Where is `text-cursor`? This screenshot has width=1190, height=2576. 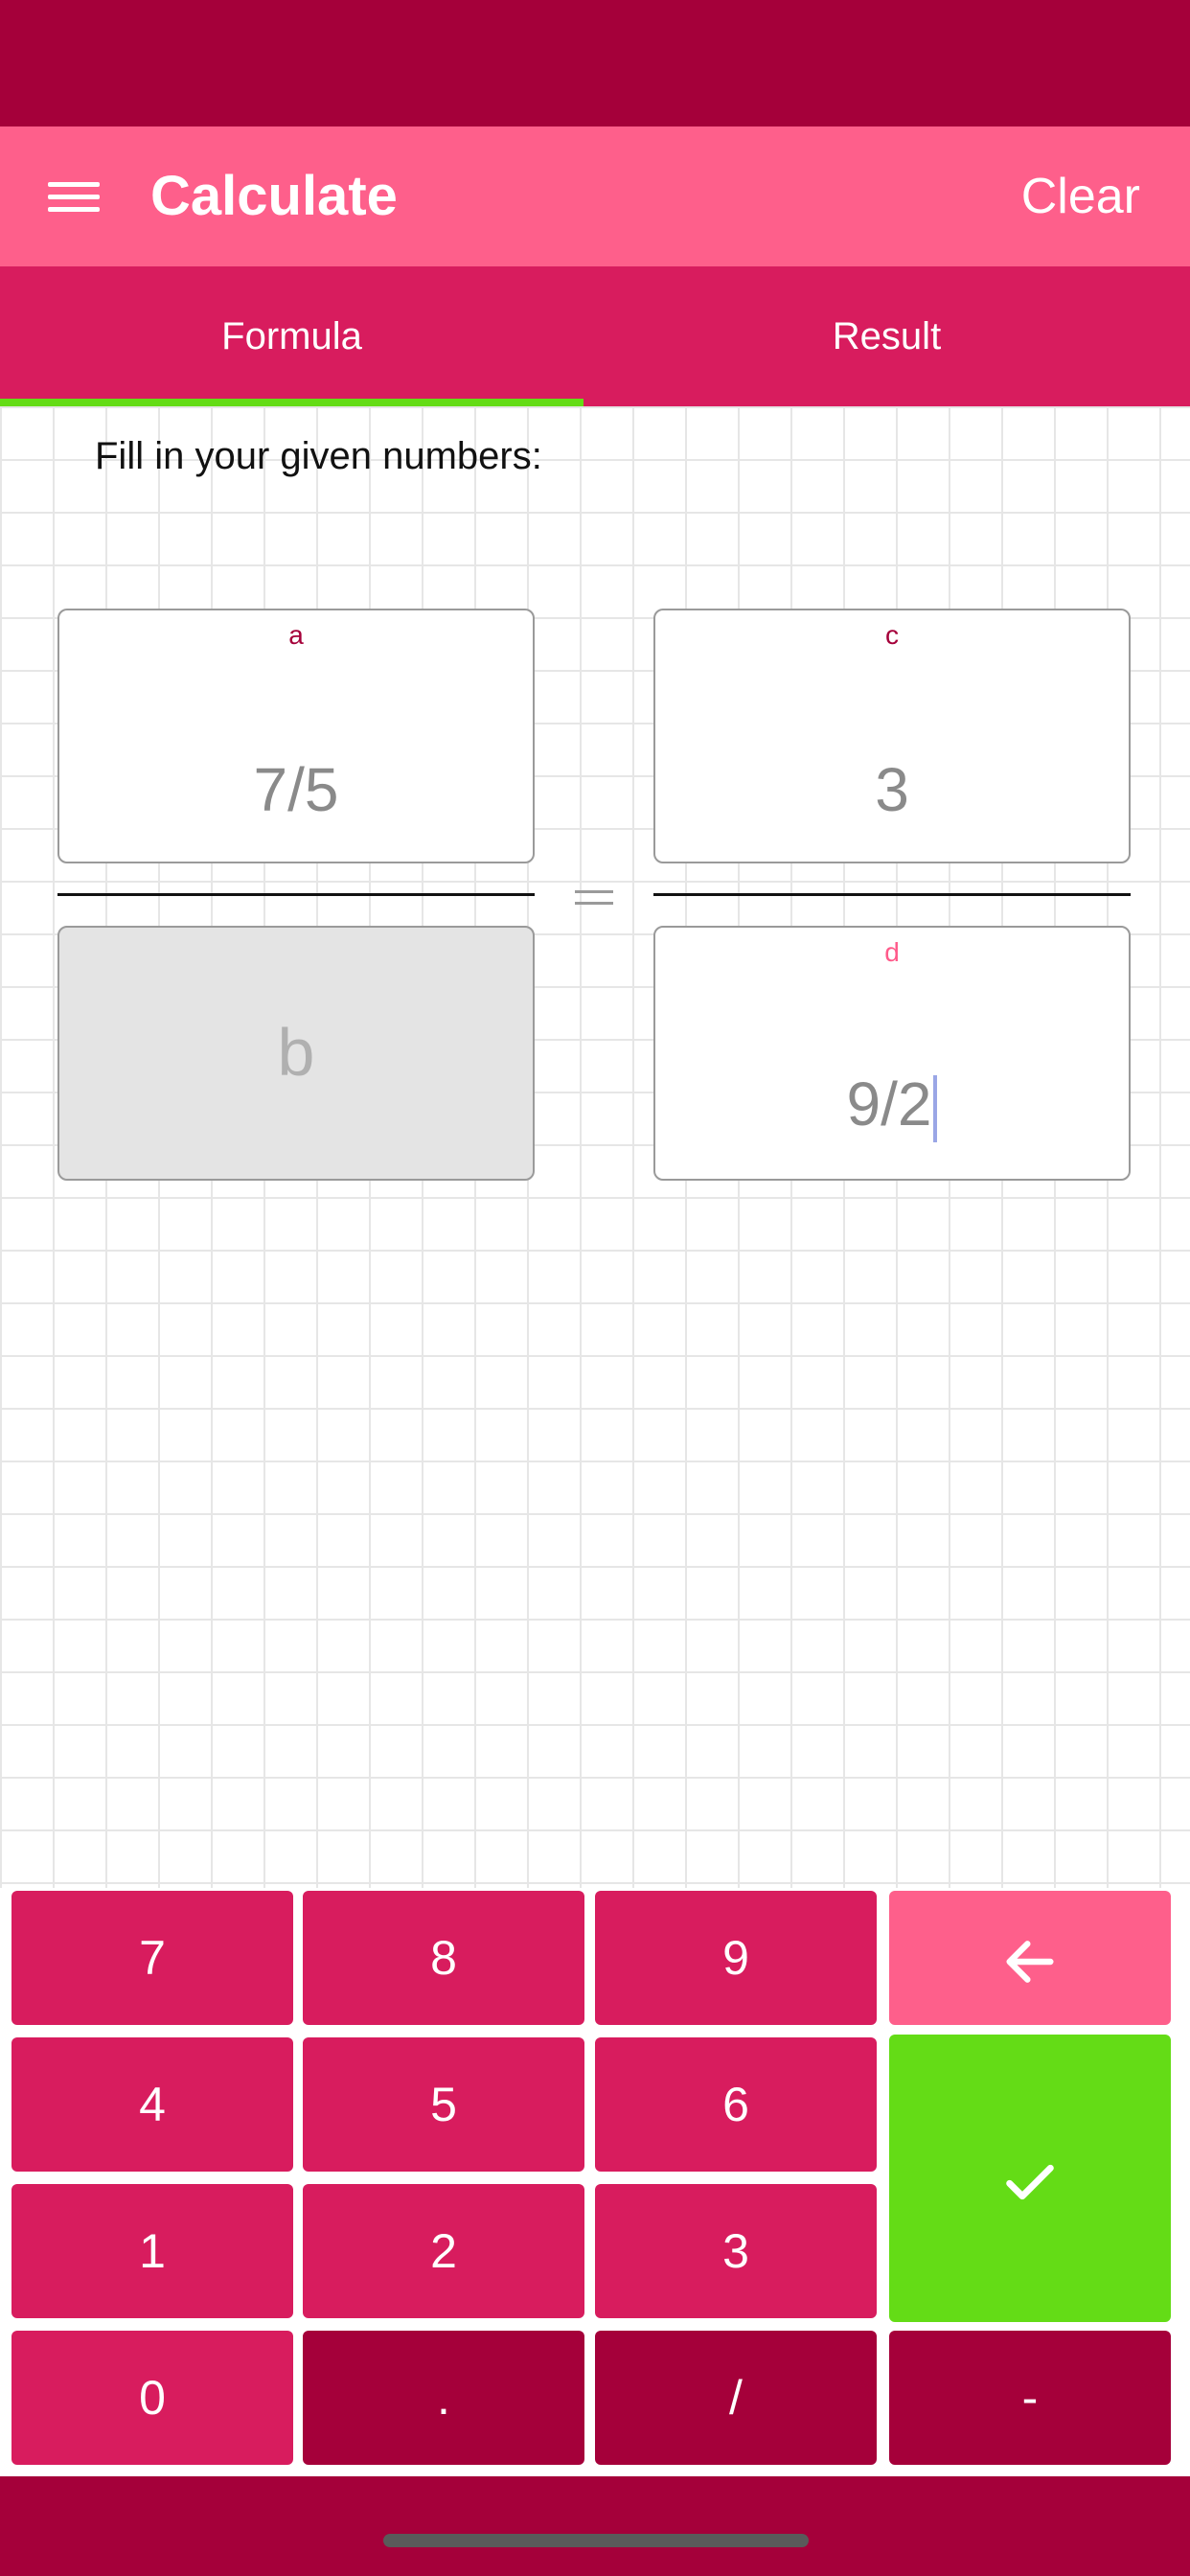 text-cursor is located at coordinates (936, 1108).